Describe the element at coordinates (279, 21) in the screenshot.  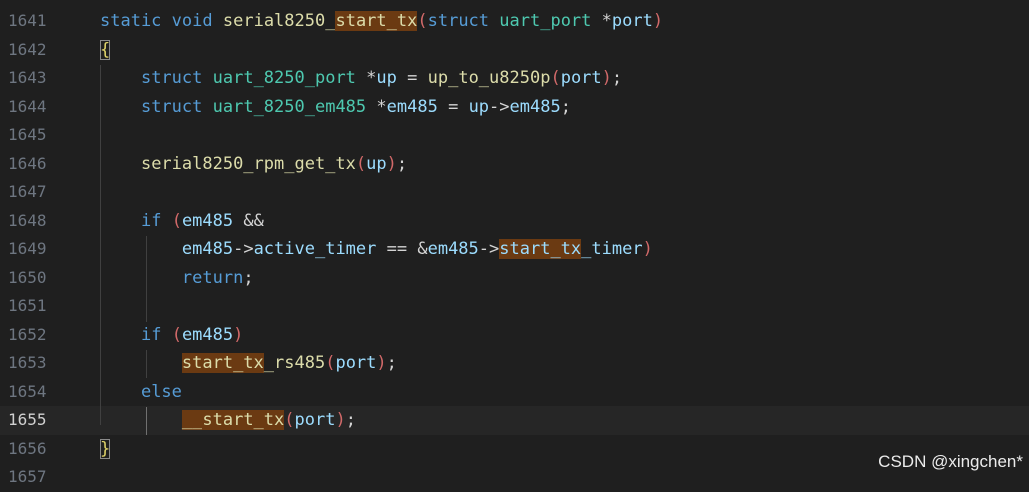
I see `code-token: serial8250_` at that location.